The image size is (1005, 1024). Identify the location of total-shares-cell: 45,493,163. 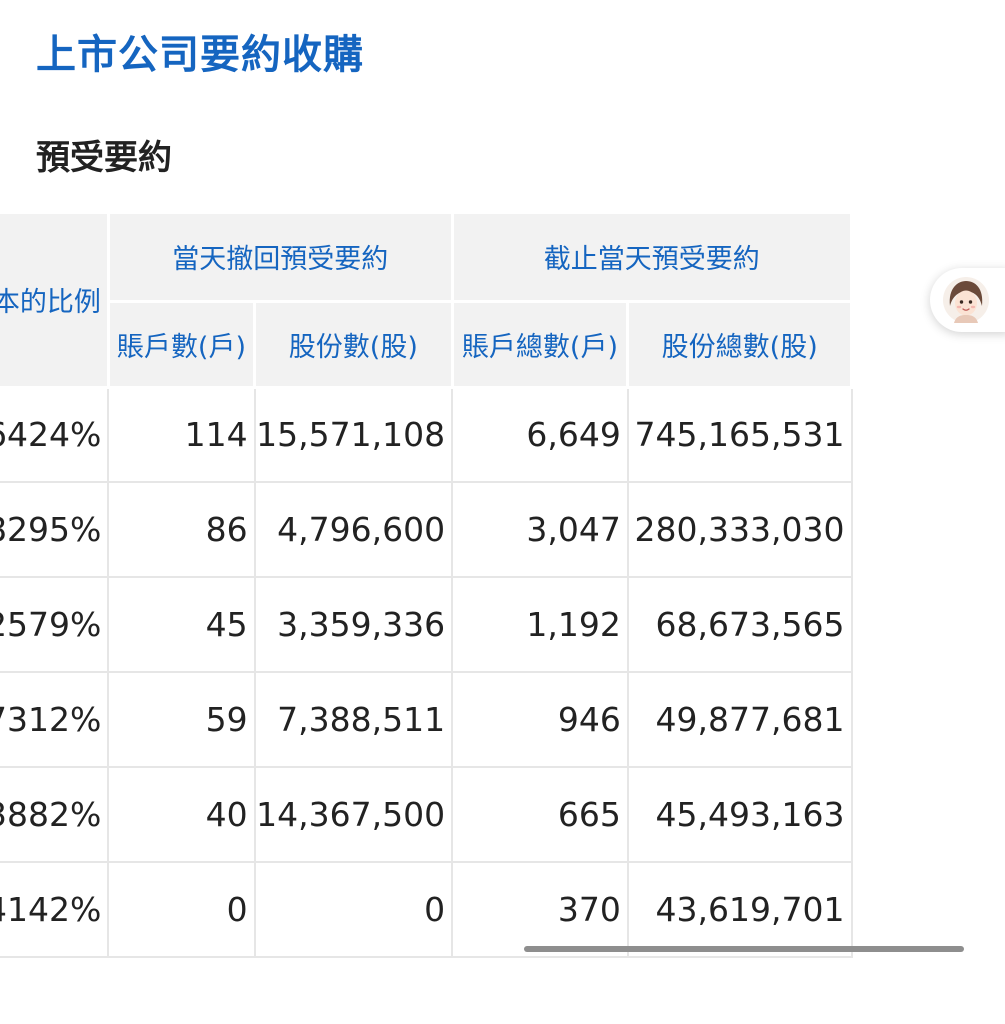
(739, 815).